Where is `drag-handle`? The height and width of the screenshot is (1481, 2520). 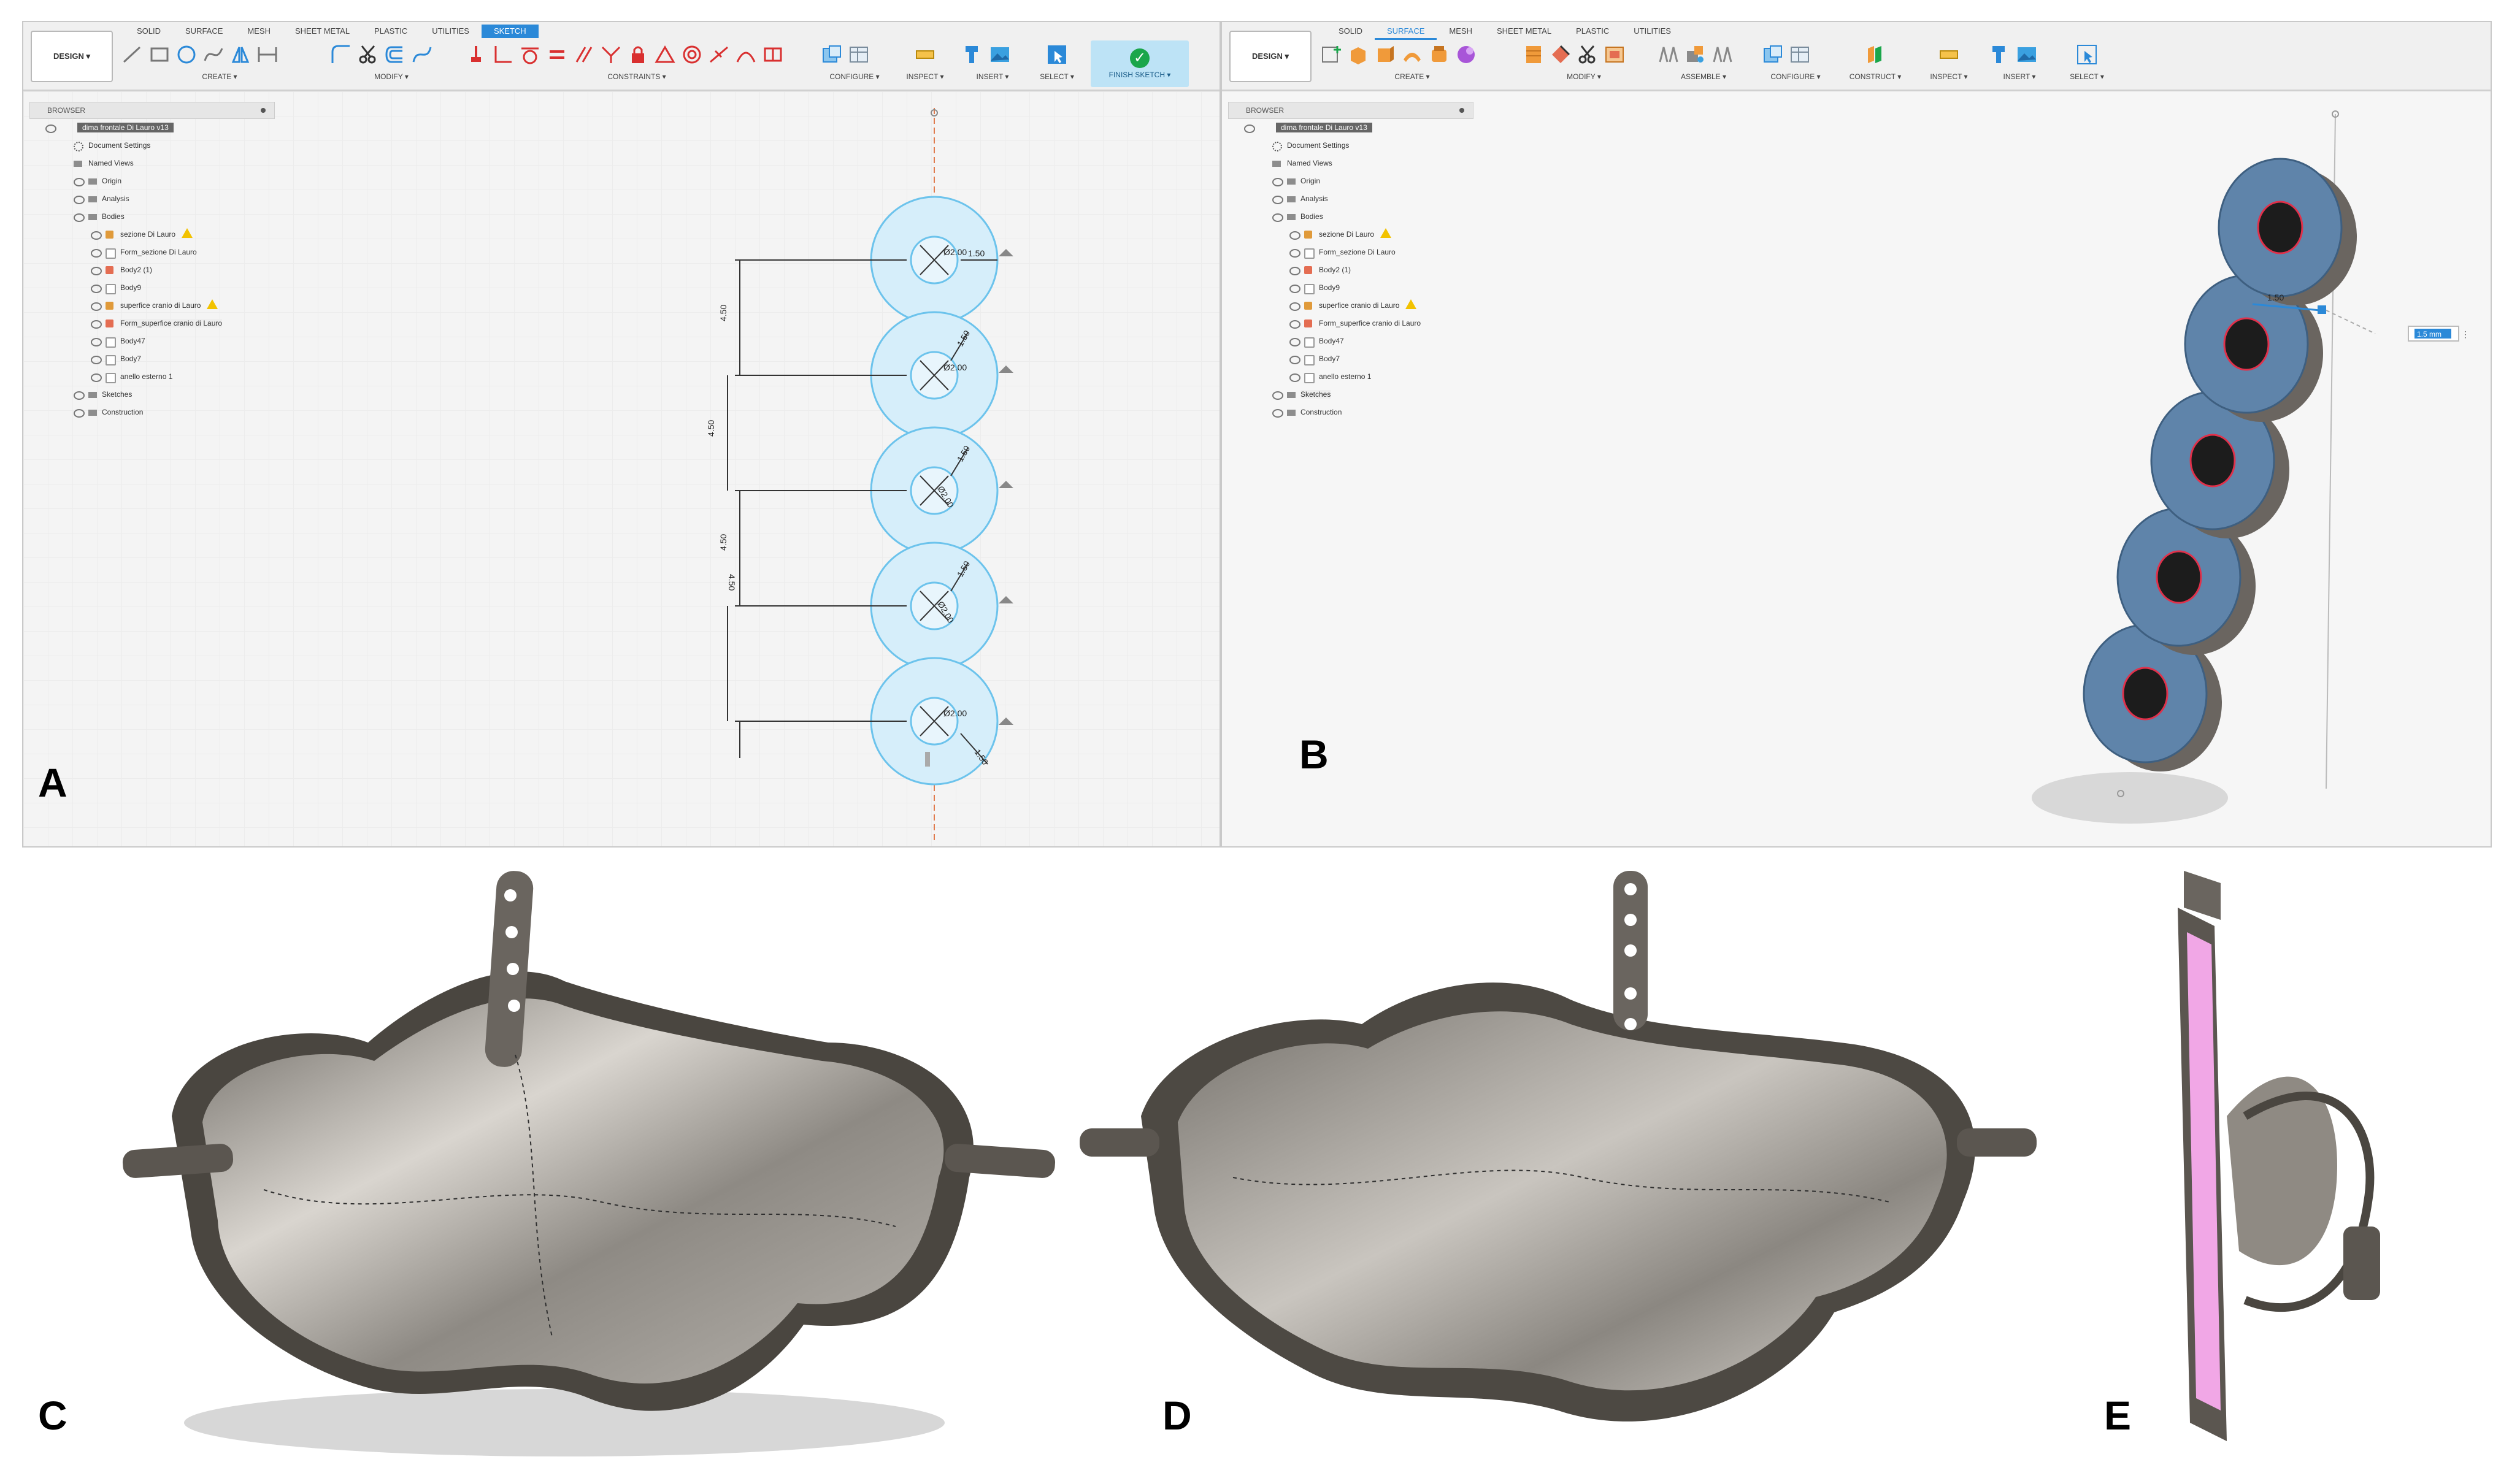 drag-handle is located at coordinates (2322, 309).